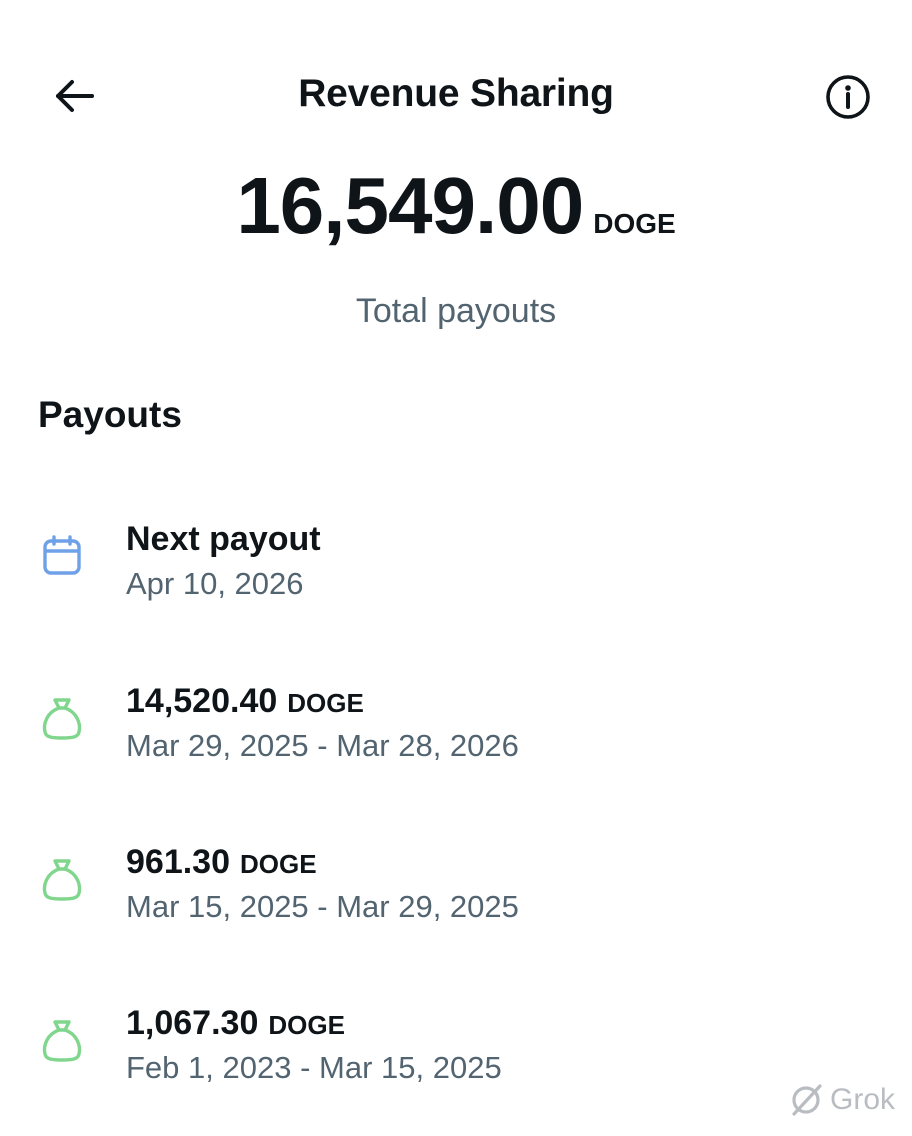 This screenshot has width=912, height=1136. I want to click on payout-amount-value: 14,520.40, so click(202, 701).